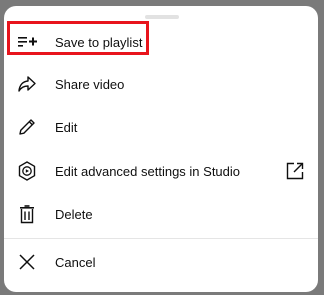 This screenshot has height=295, width=324. I want to click on divider, so click(161, 238).